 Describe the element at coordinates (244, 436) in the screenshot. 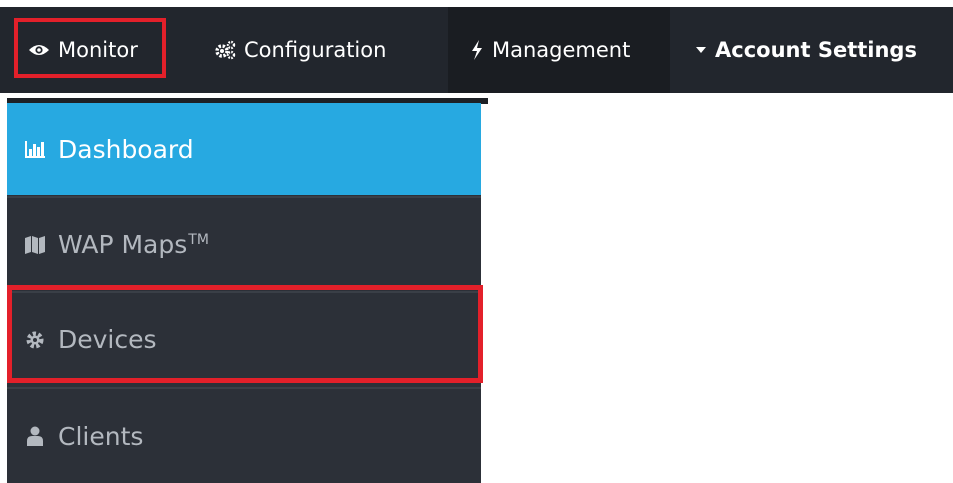

I see `sidebar-item-clients: Clients` at that location.